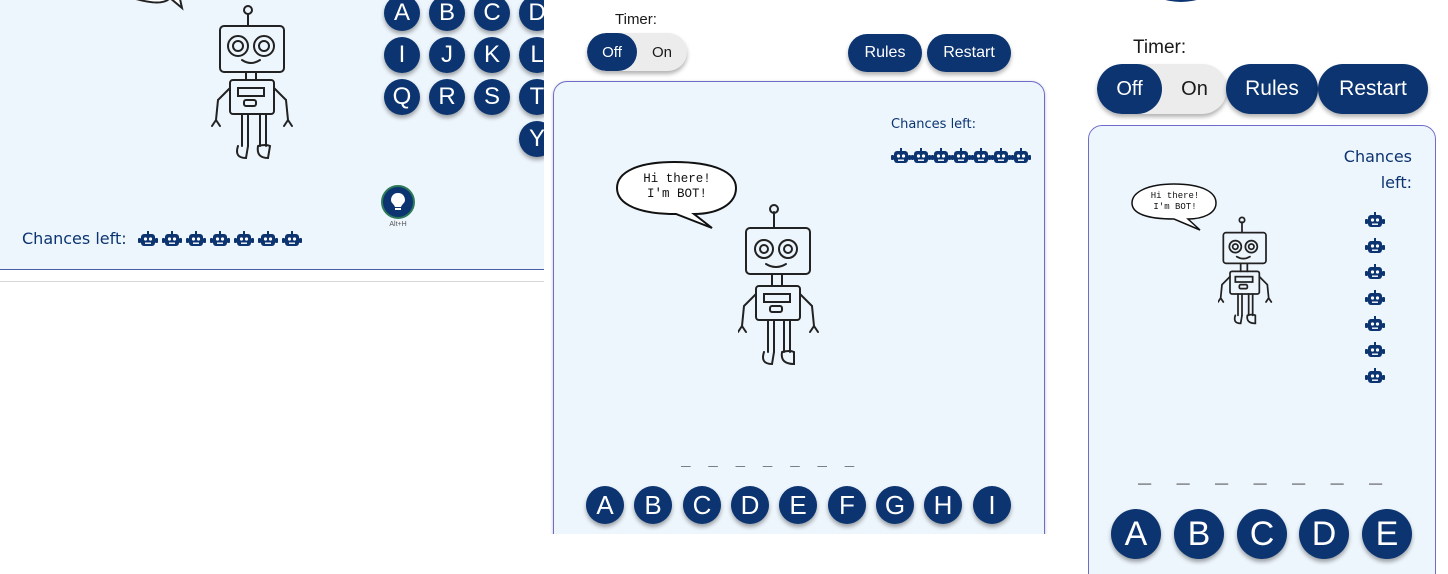 The image size is (1448, 574). I want to click on letter-button: G, so click(895, 505).